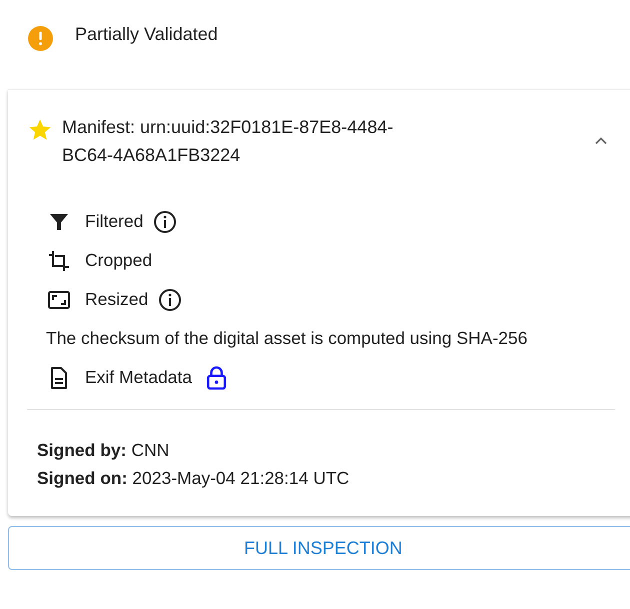 The height and width of the screenshot is (609, 630). Describe the element at coordinates (114, 221) in the screenshot. I see `assertion-label: Filtered` at that location.